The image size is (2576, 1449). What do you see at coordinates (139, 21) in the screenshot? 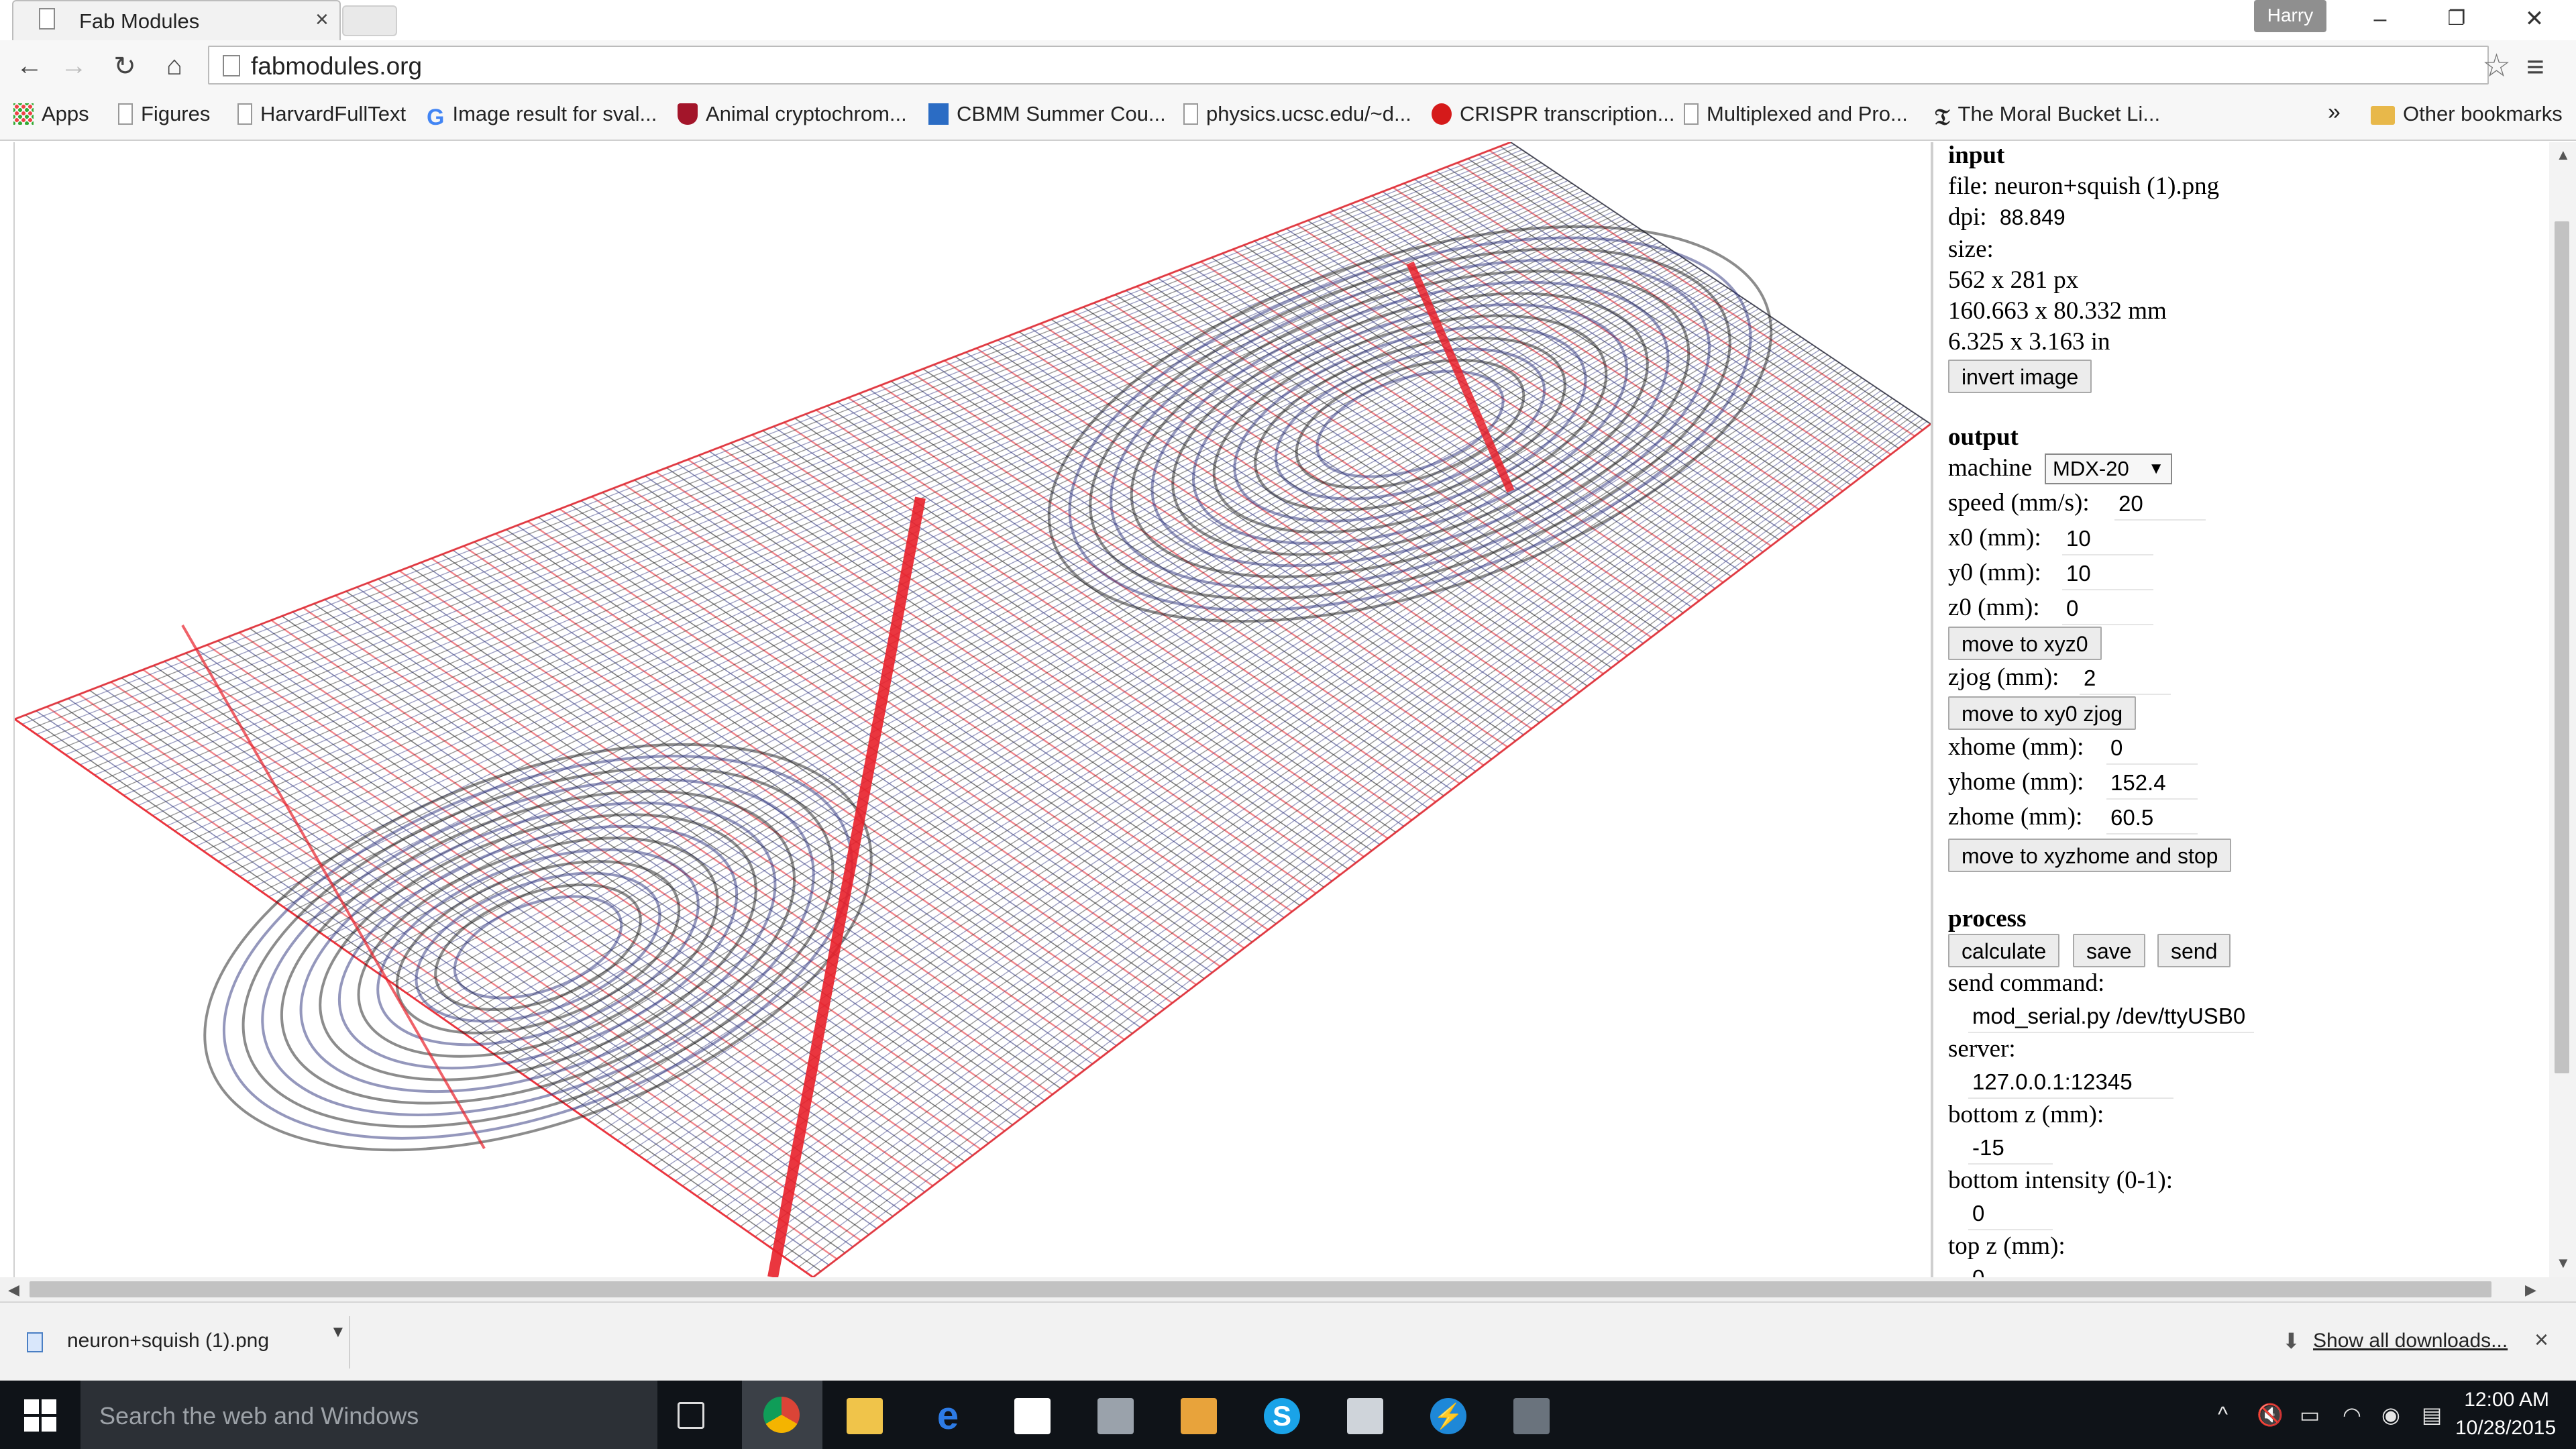
I see `tab-title: Fab Modules` at bounding box center [139, 21].